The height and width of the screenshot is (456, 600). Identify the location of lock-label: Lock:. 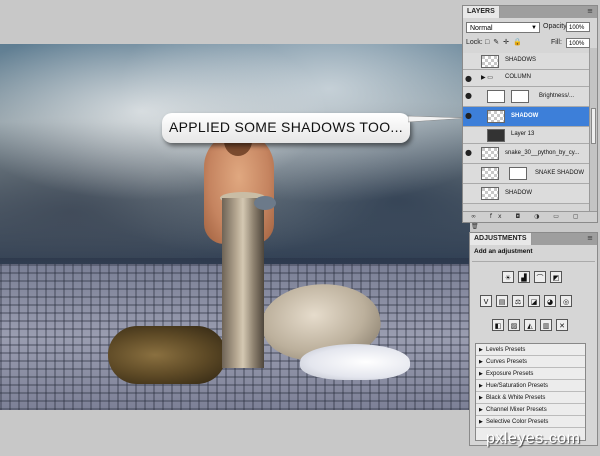
(474, 42).